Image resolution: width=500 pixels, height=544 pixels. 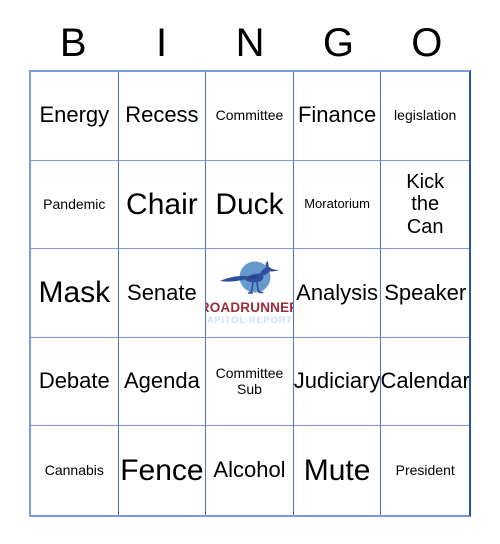 I want to click on bingo-cell-label: legislation, so click(x=425, y=114).